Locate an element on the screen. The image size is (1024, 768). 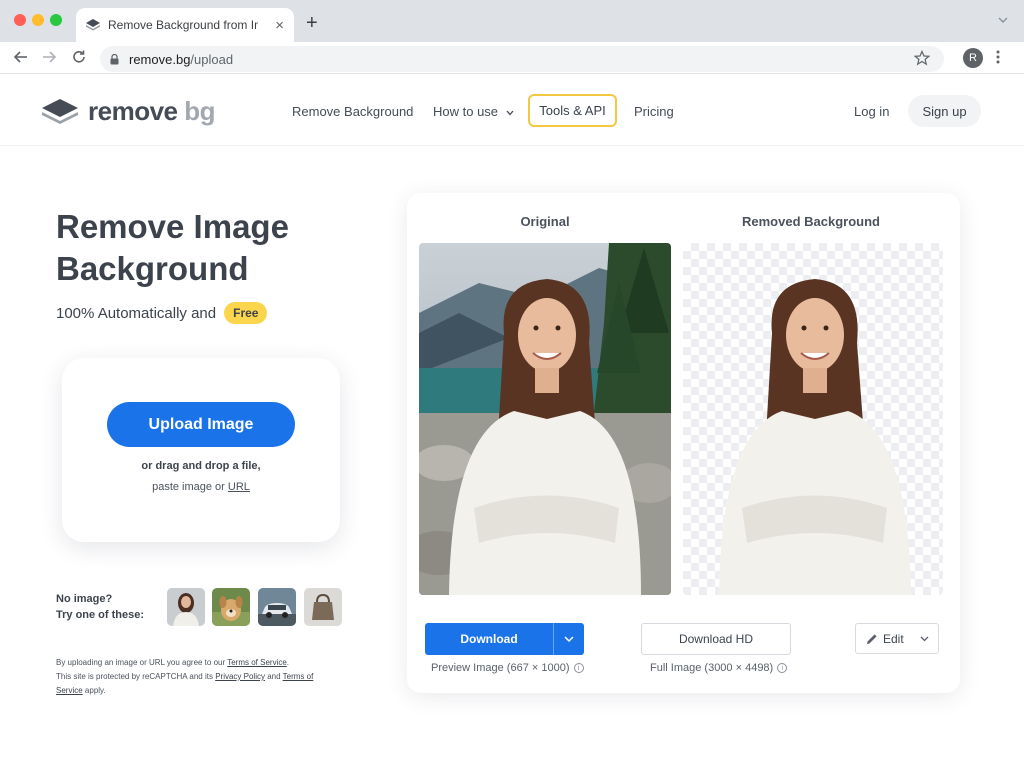
url-path: /upload is located at coordinates (212, 59).